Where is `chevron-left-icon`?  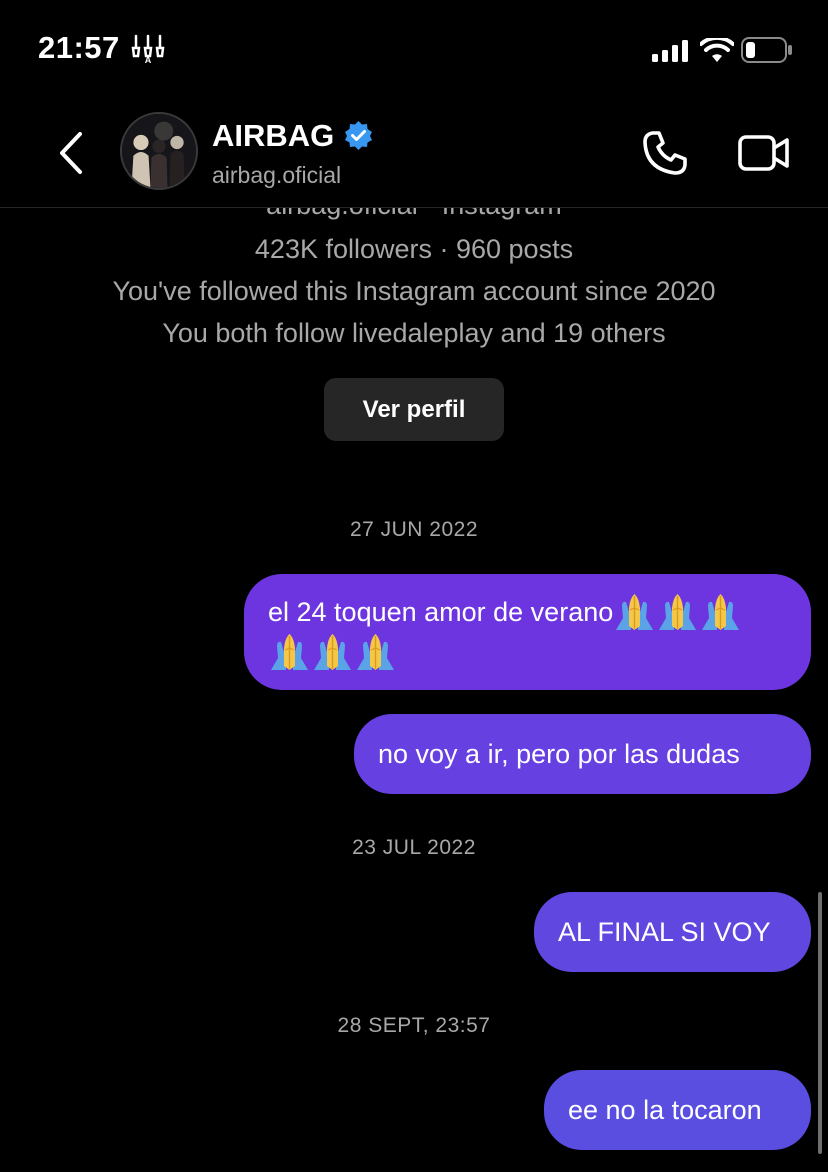 chevron-left-icon is located at coordinates (72, 153).